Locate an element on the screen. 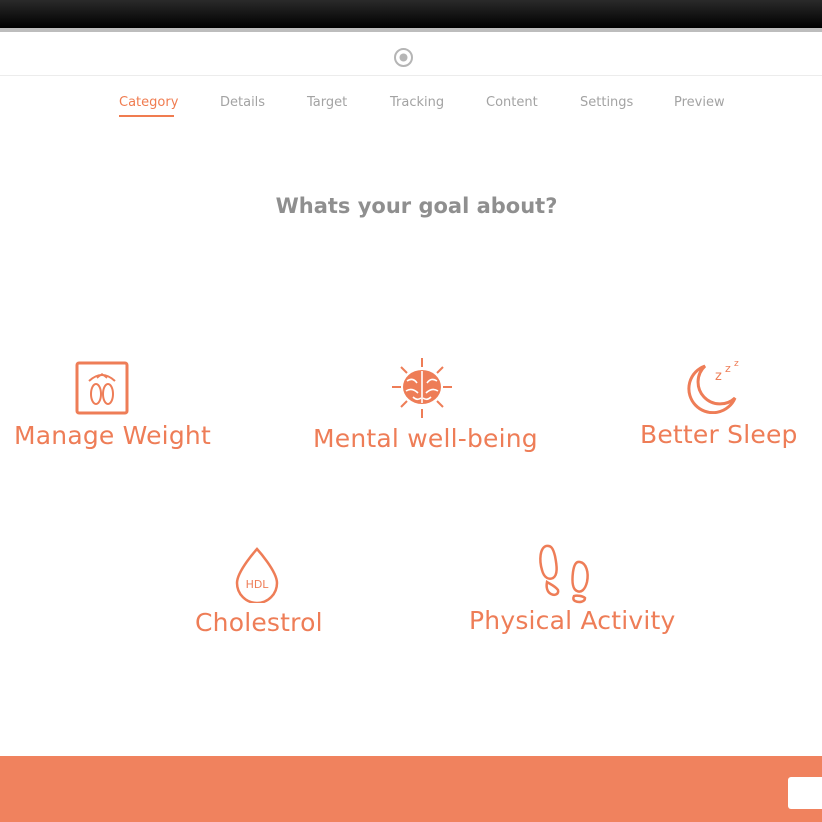 Image resolution: width=822 pixels, height=822 pixels. goal-label: Cholestrol is located at coordinates (259, 622).